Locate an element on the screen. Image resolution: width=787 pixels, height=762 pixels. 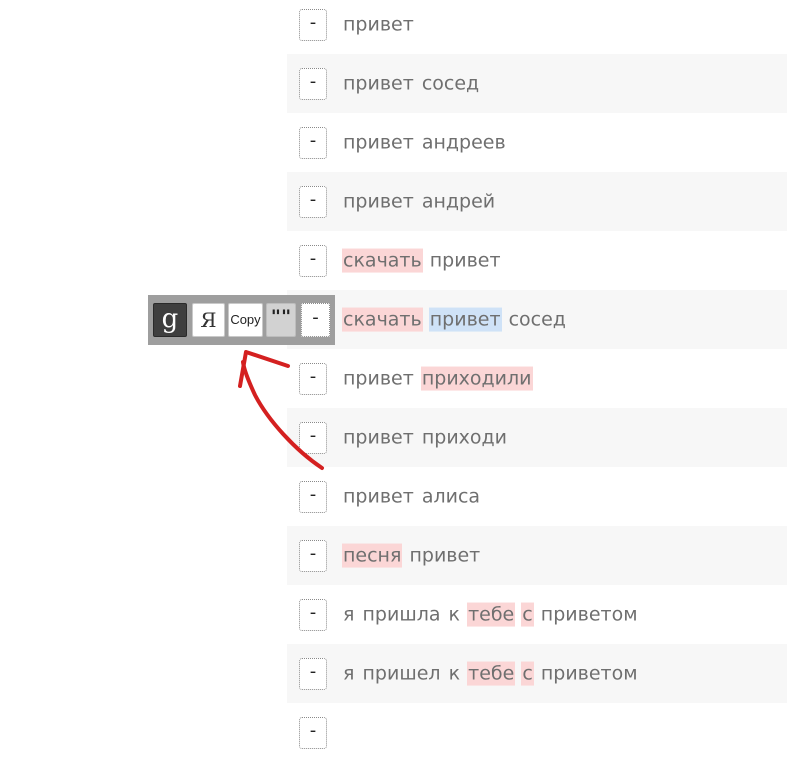
selection-toolbar: g Я Copy "" - is located at coordinates (241, 320).